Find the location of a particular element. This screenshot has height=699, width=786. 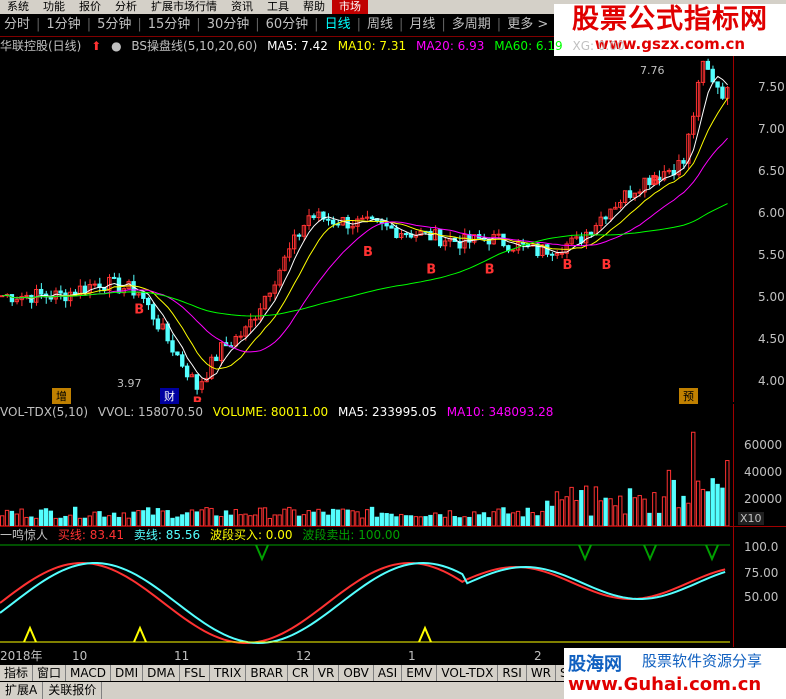

tab-rsi: RSI is located at coordinates (512, 673).